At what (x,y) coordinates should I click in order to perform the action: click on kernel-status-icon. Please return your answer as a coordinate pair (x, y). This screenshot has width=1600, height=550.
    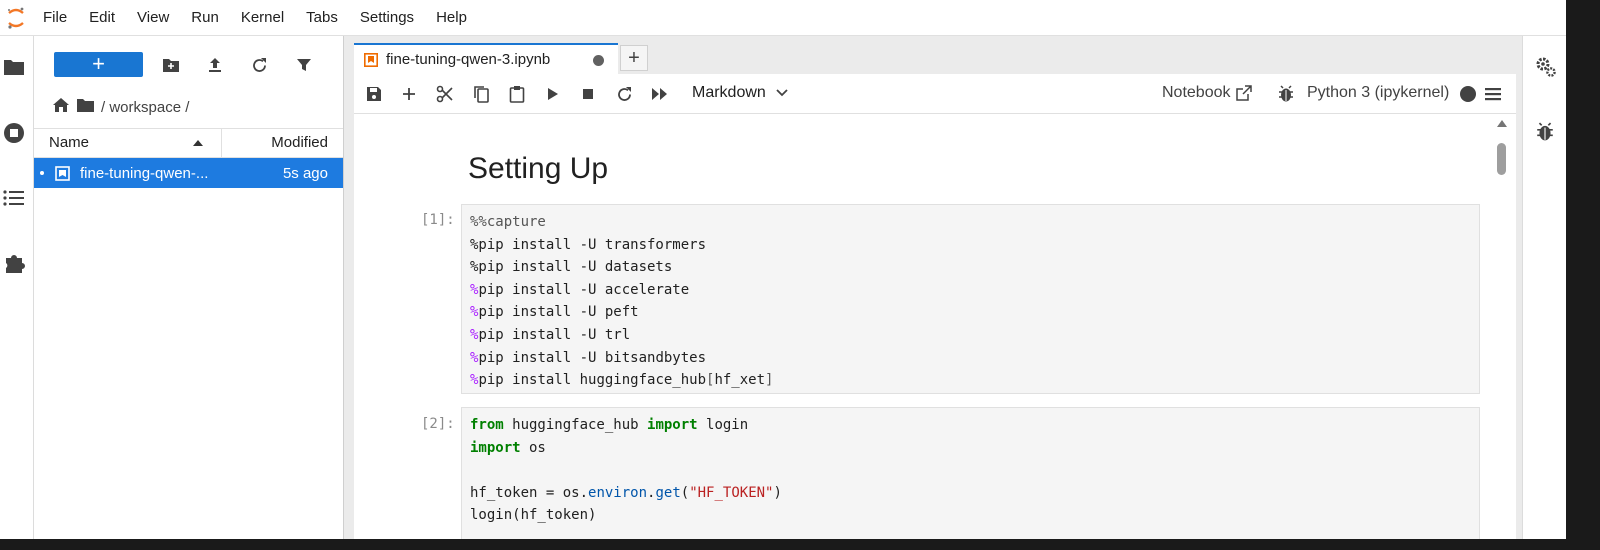
    Looking at the image, I should click on (1468, 94).